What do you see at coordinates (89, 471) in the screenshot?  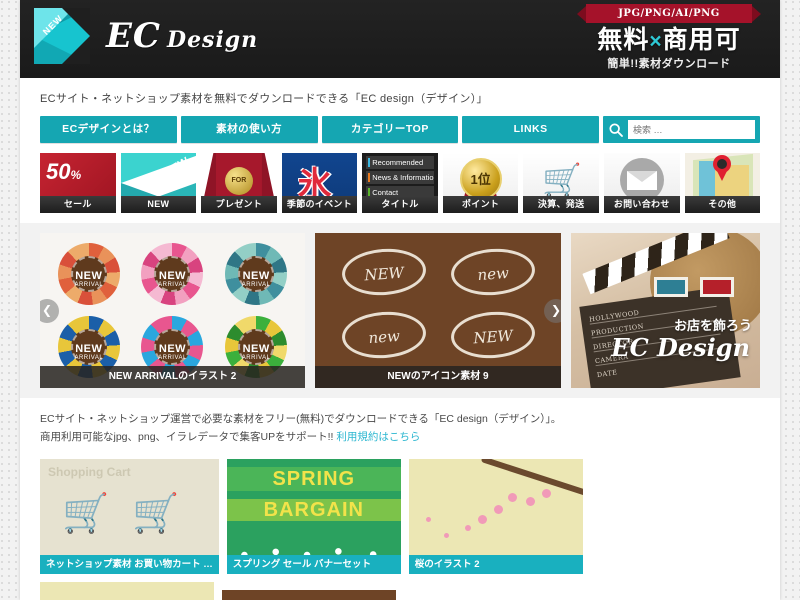 I see `thumb-heading: Shopping Cart` at bounding box center [89, 471].